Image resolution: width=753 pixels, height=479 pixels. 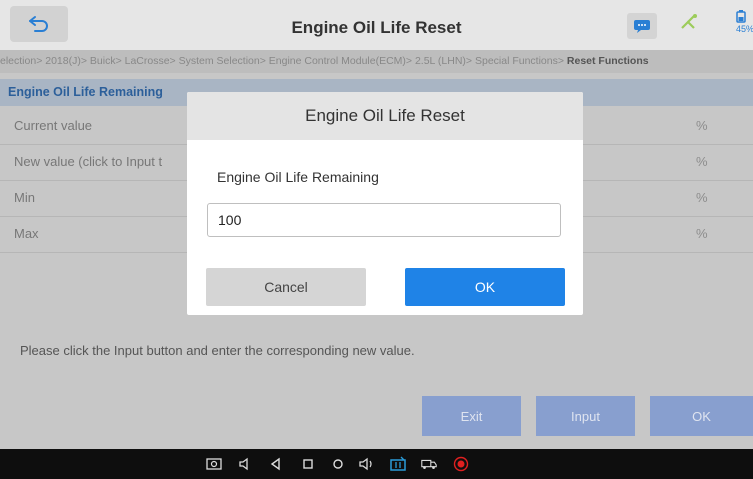 I want to click on table-header-label: Engine Oil Life Remaining, so click(x=85, y=92).